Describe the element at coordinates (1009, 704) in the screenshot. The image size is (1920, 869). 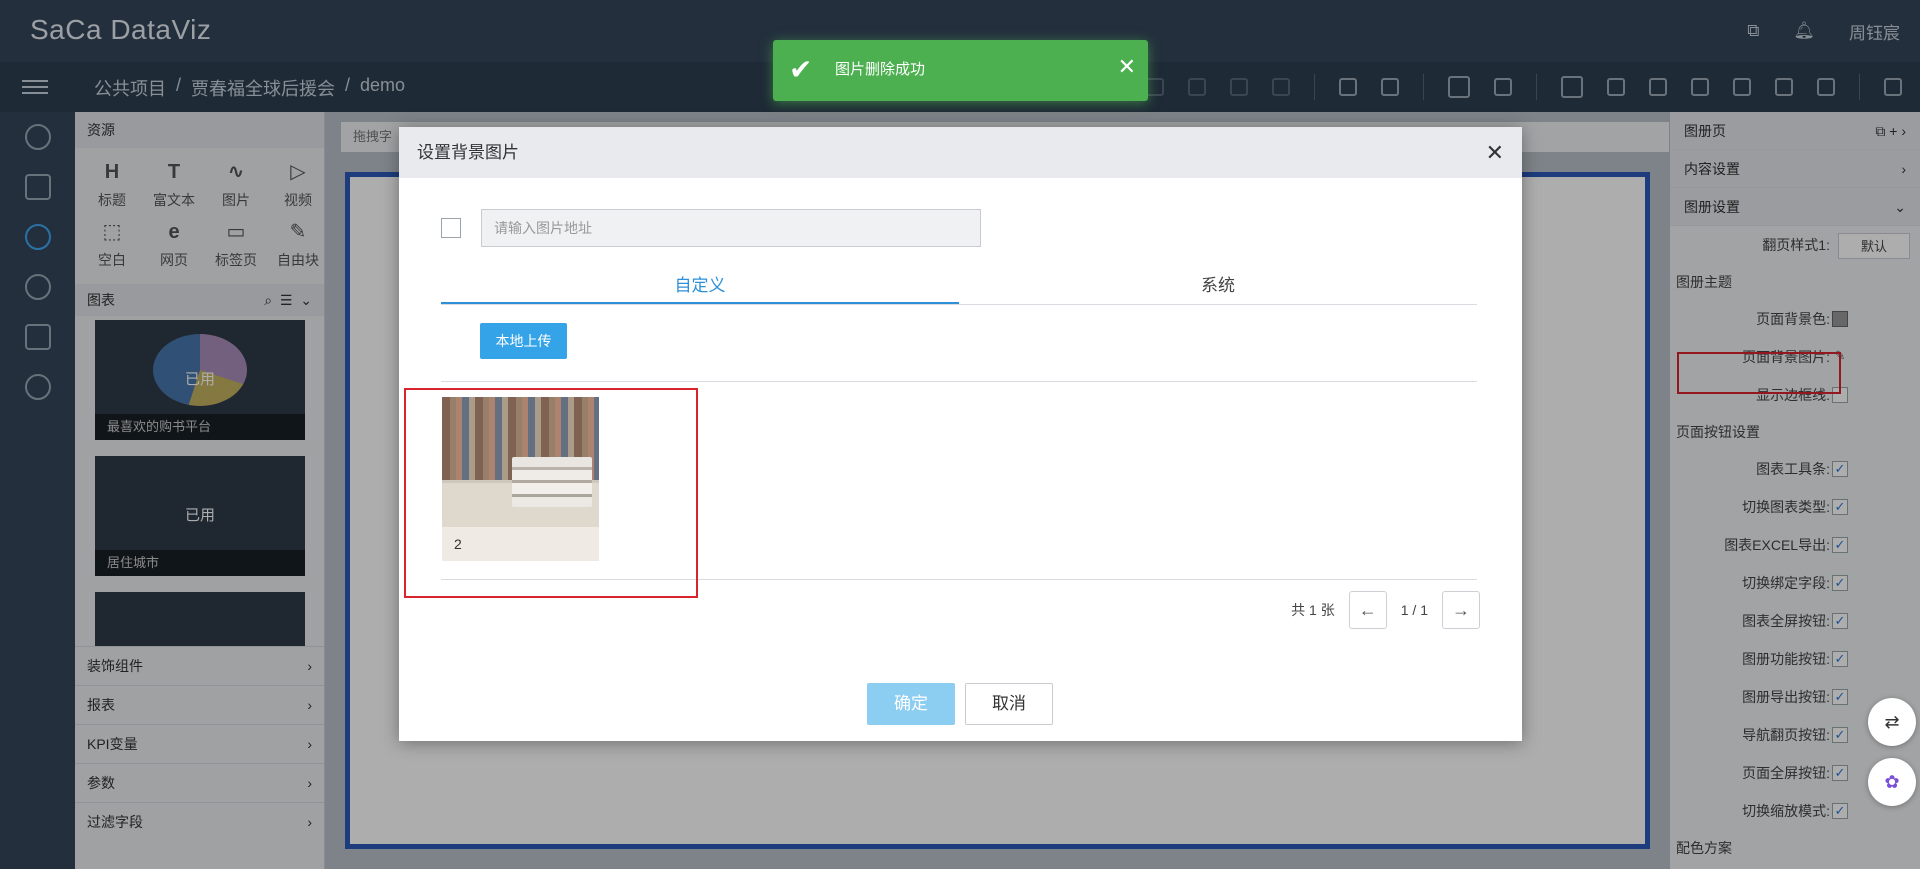
I see `cancel-button: 取消` at that location.